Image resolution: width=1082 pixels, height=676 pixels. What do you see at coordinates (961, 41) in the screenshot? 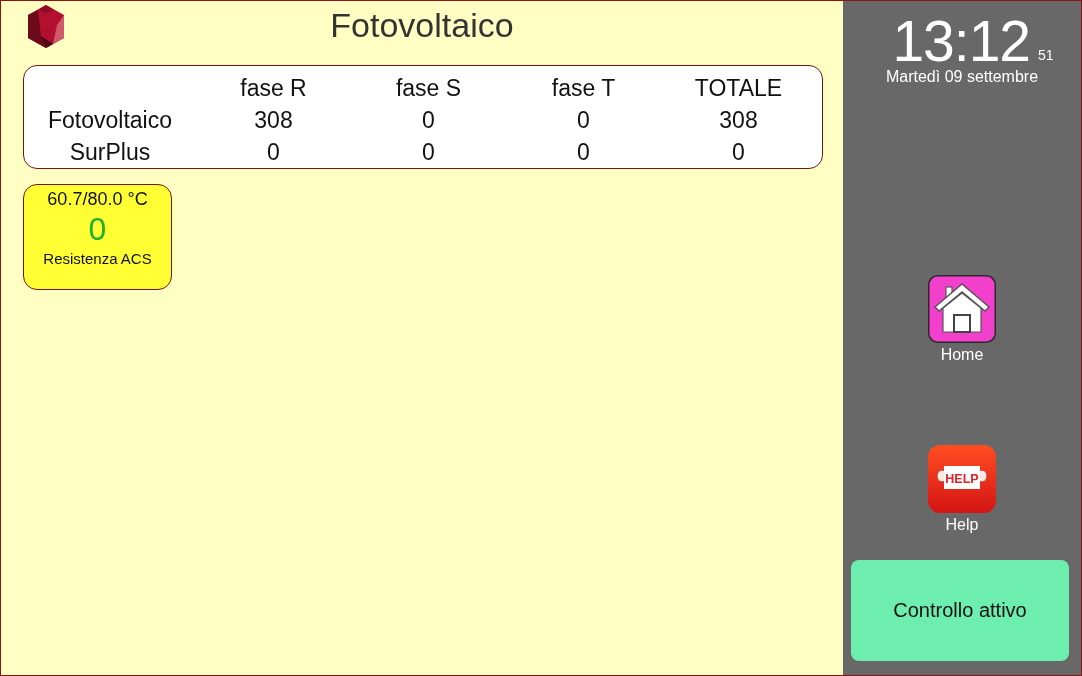
I see `clock-time: 13:12` at bounding box center [961, 41].